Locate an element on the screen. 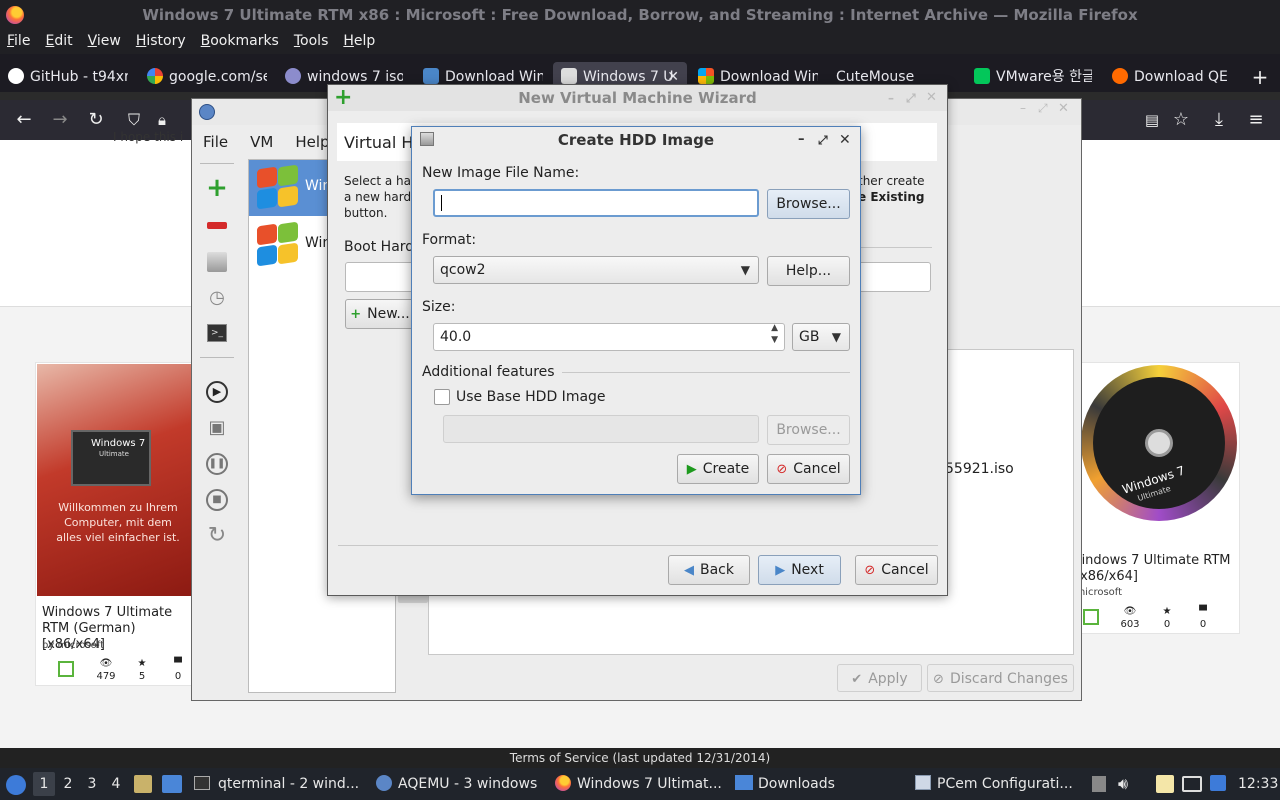 Image resolution: width=1280 pixels, height=800 pixels. workspace-2: 2 is located at coordinates (68, 784).